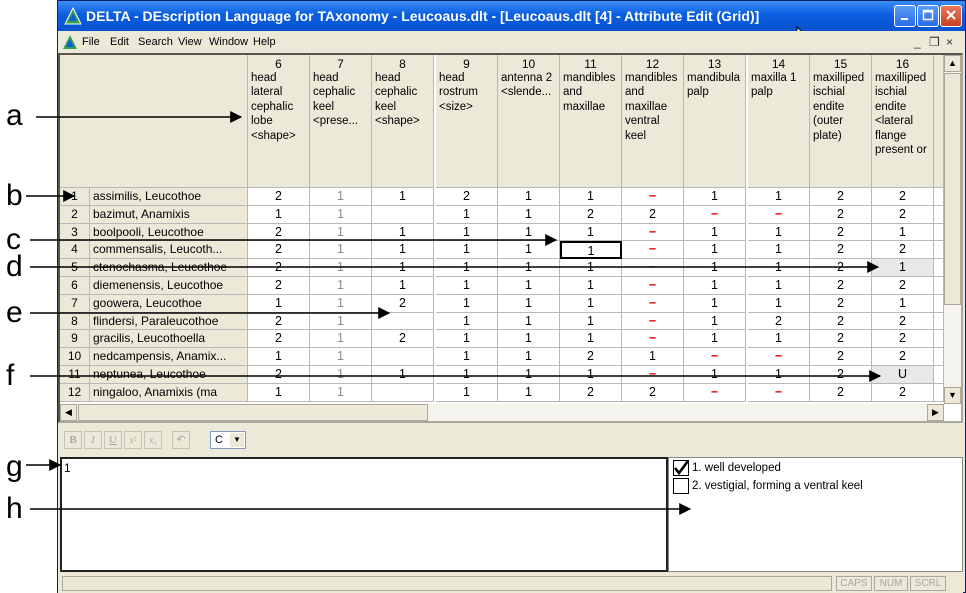 The image size is (966, 593). What do you see at coordinates (75, 392) in the screenshot?
I see `row-number: 12` at bounding box center [75, 392].